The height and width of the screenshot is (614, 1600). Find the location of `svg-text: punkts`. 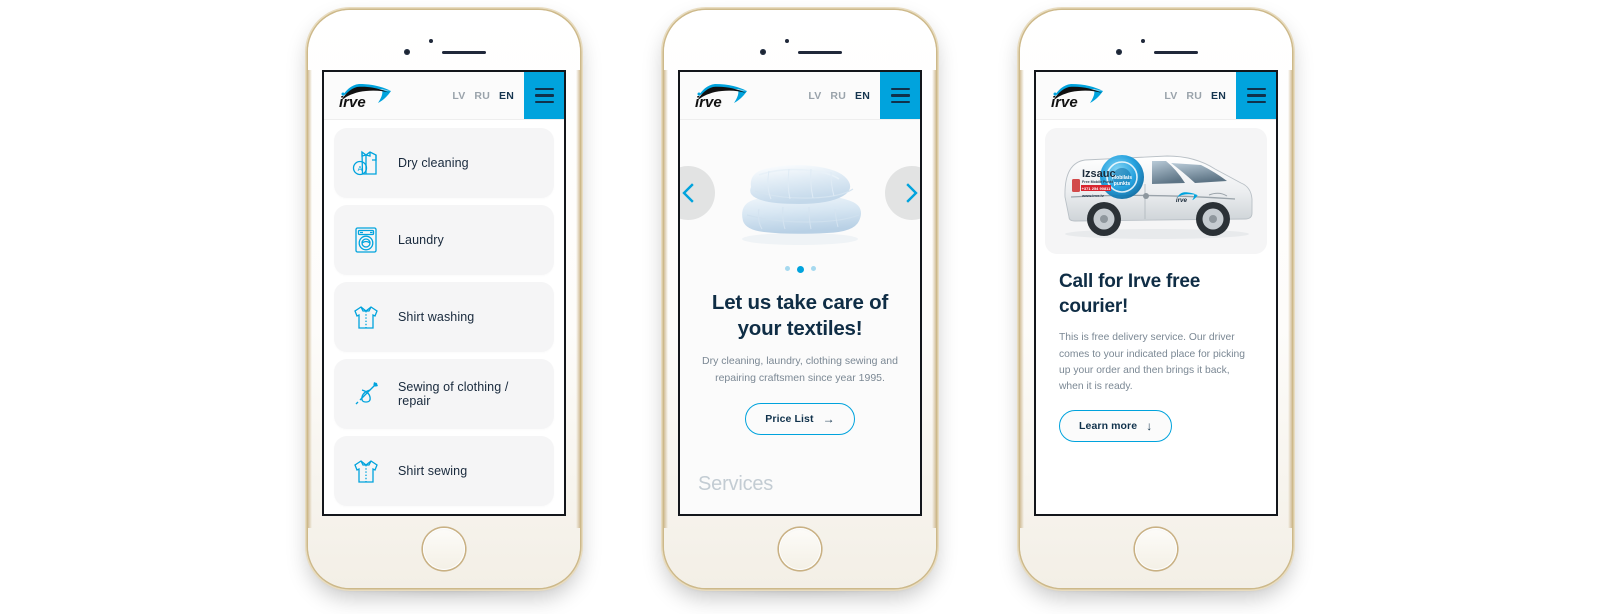

svg-text: punkts is located at coordinates (1122, 184).